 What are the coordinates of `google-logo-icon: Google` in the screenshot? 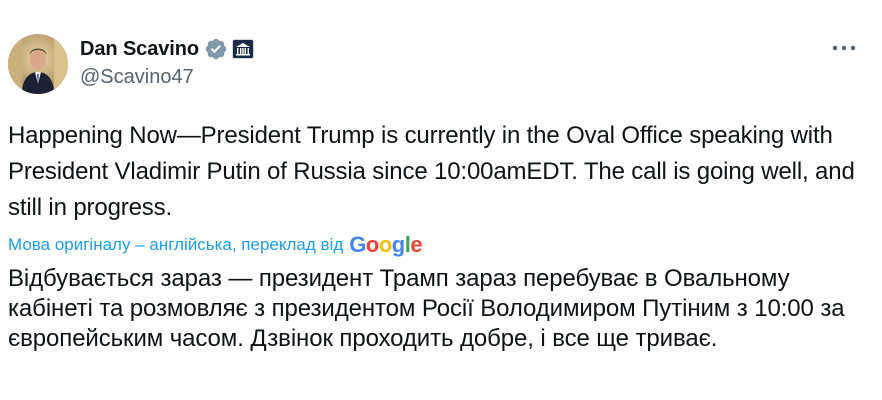 It's located at (386, 244).